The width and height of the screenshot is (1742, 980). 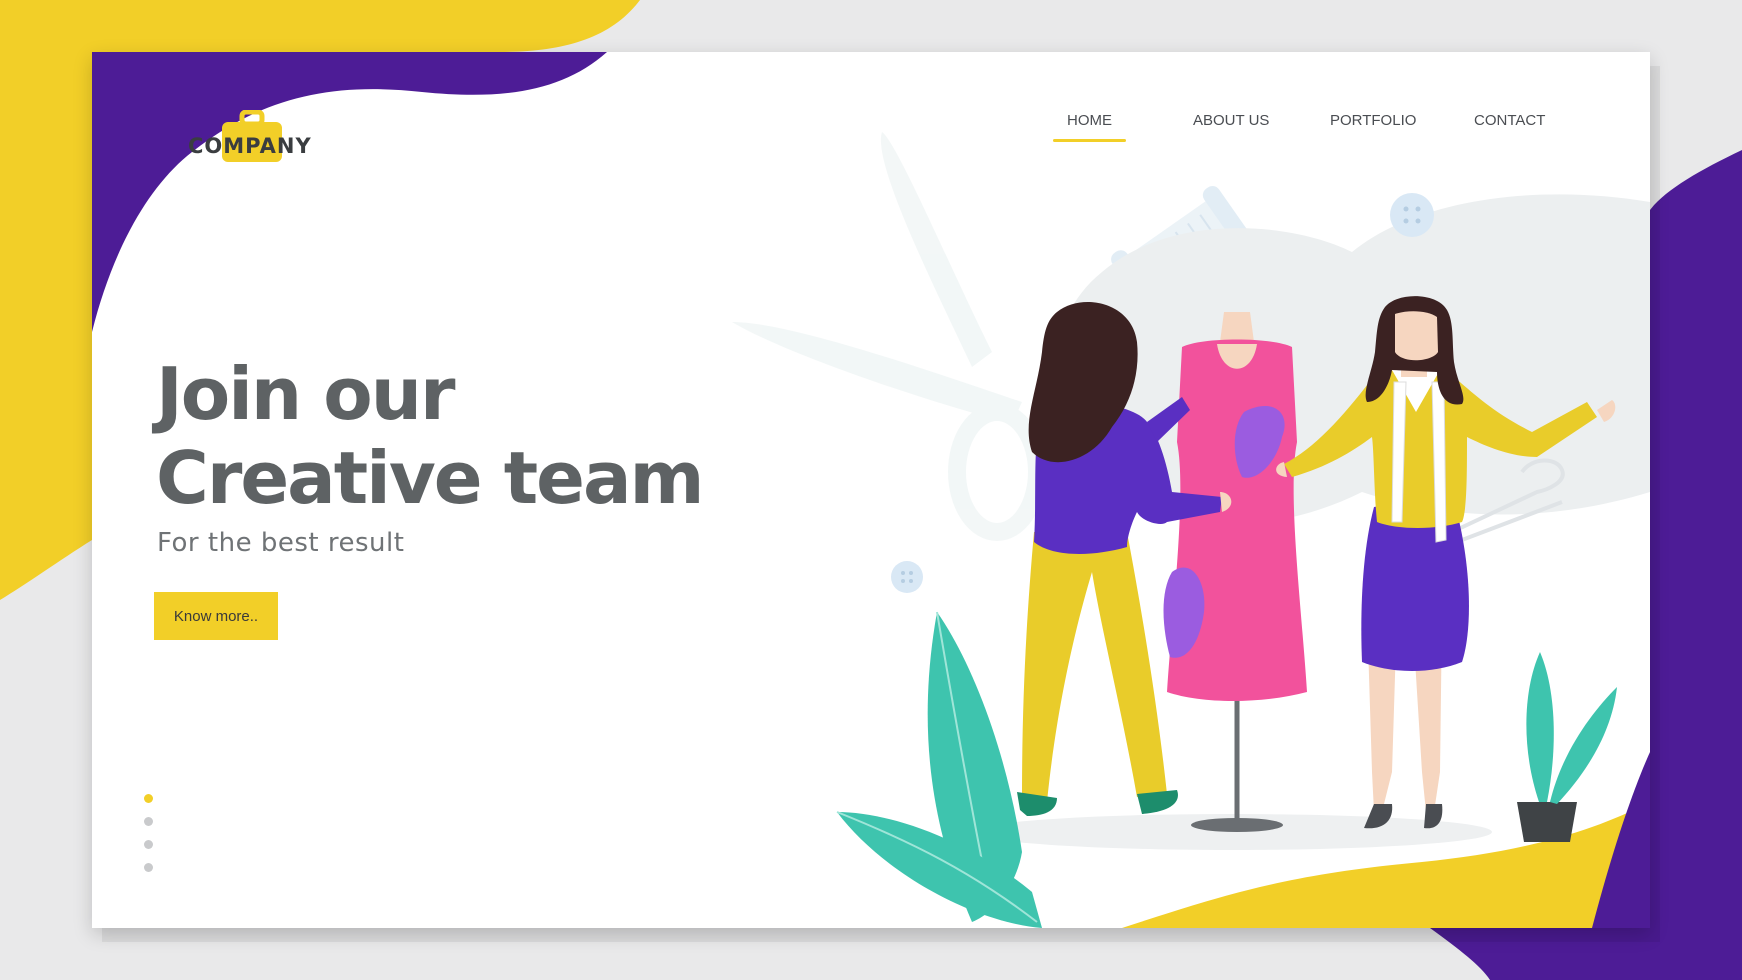 What do you see at coordinates (349, 192) in the screenshot?
I see `purple-wave-top-left` at bounding box center [349, 192].